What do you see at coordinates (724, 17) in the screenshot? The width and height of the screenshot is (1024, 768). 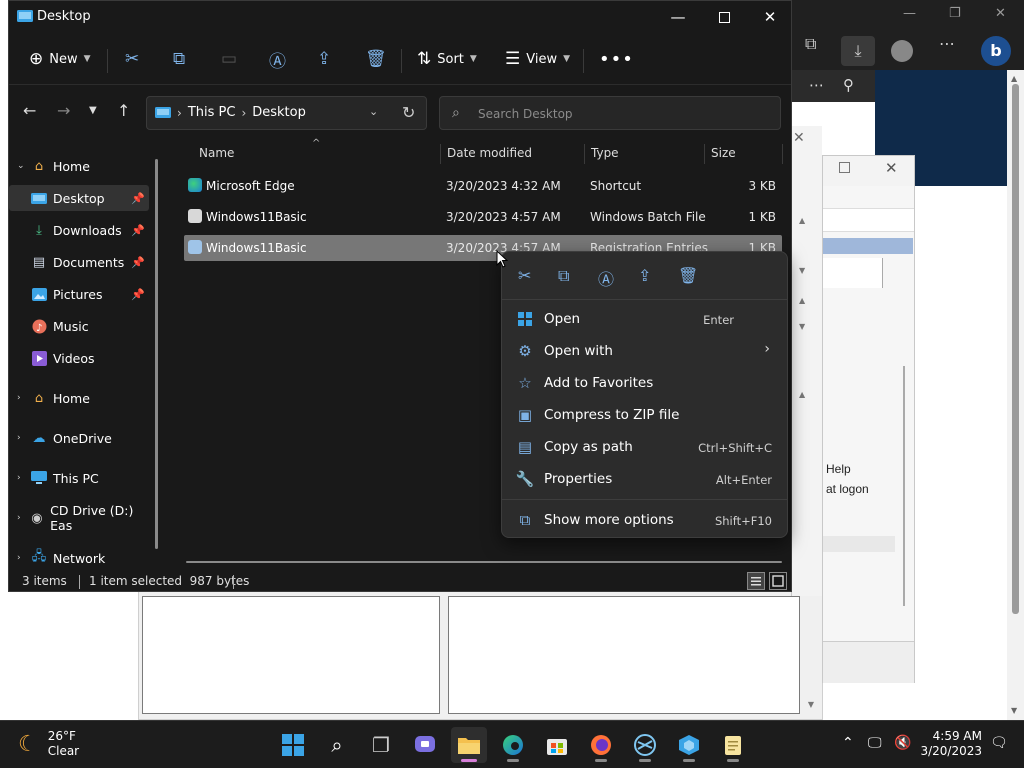 I see `maximize-button` at bounding box center [724, 17].